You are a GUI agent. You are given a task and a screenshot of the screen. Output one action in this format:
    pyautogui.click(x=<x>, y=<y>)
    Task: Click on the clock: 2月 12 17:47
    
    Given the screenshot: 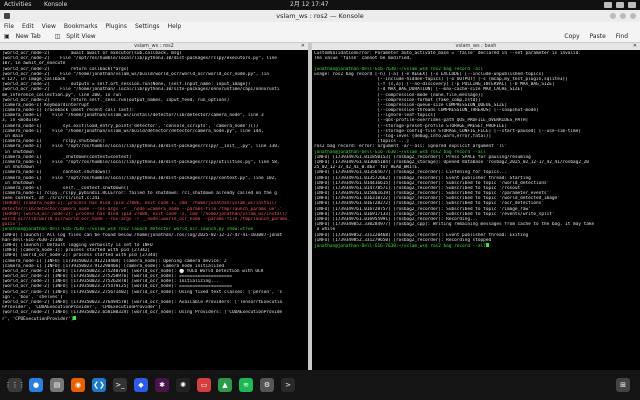 What is the action you would take?
    pyautogui.click(x=309, y=5)
    